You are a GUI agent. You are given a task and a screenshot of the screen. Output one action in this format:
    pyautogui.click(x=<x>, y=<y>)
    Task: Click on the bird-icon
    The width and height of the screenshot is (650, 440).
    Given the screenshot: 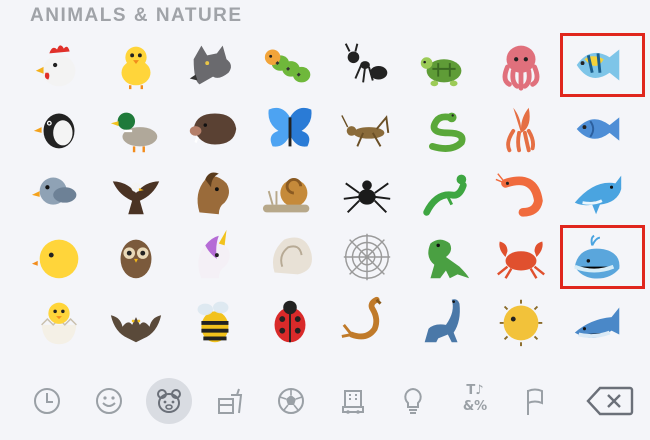 What is the action you would take?
    pyautogui.click(x=58, y=193)
    